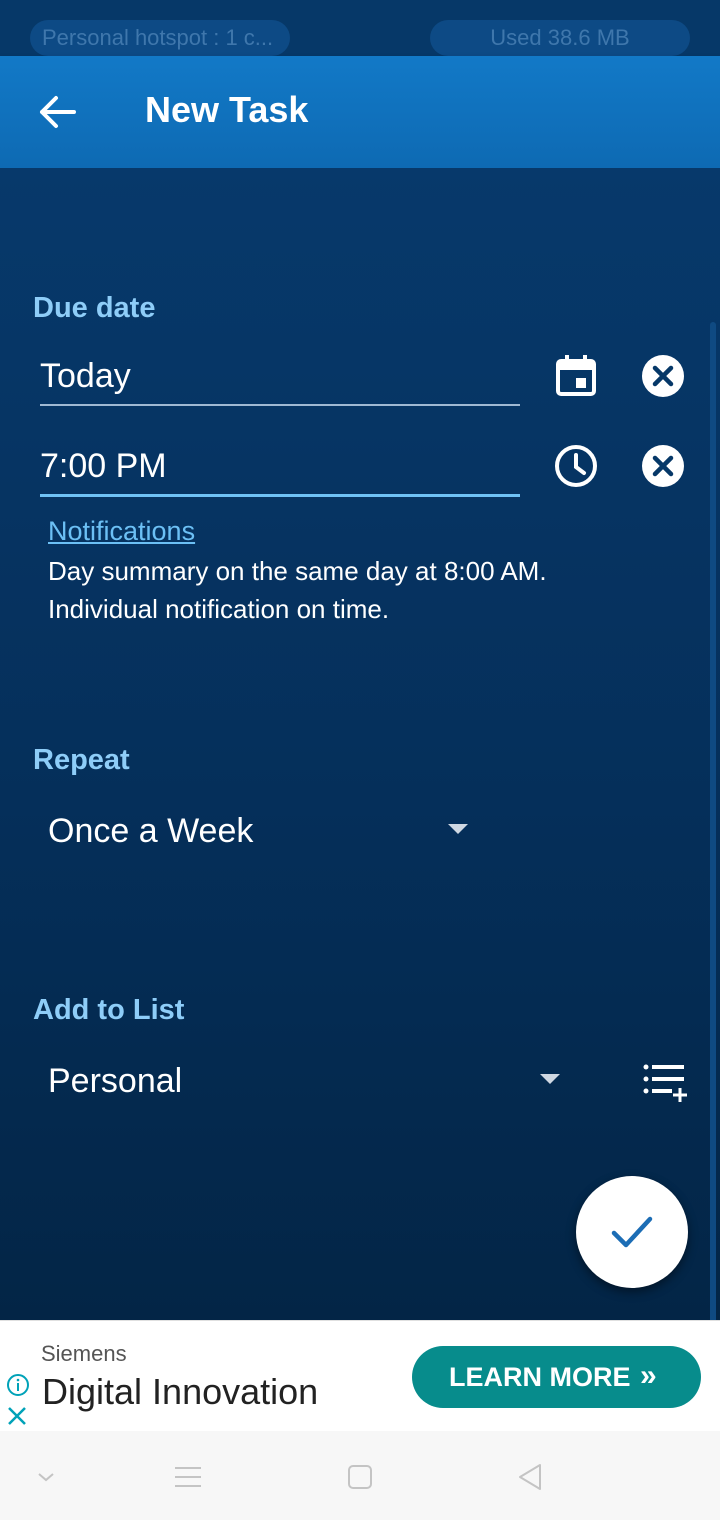 This screenshot has height=1520, width=720. I want to click on calendar-icon, so click(576, 375).